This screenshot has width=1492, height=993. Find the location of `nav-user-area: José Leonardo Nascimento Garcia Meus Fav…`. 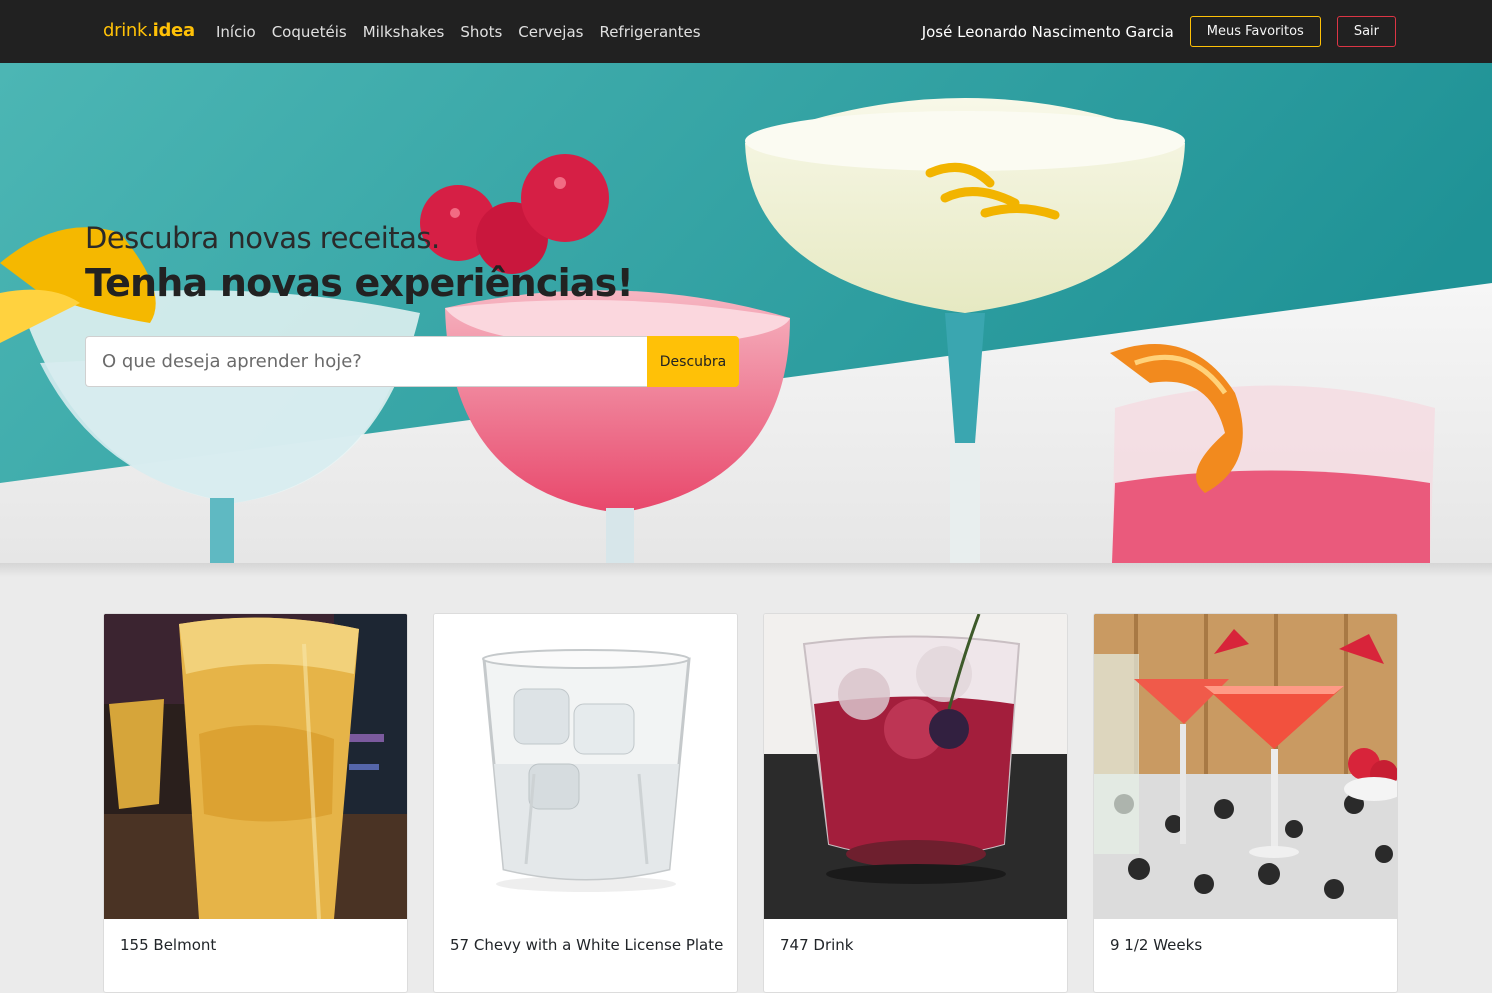

nav-user-area: José Leonardo Nascimento Garcia Meus Fav… is located at coordinates (1159, 31).